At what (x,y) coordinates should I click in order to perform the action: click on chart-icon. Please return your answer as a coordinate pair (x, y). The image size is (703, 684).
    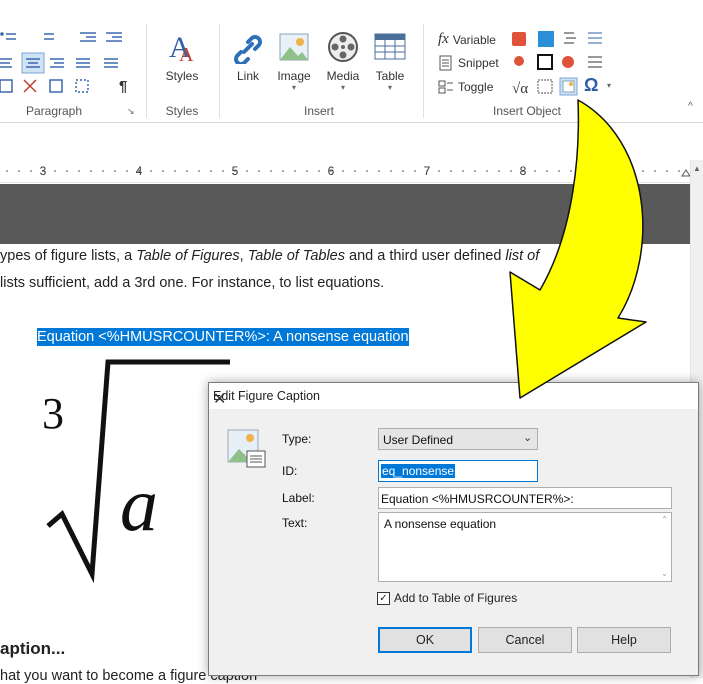
    Looking at the image, I should click on (570, 38).